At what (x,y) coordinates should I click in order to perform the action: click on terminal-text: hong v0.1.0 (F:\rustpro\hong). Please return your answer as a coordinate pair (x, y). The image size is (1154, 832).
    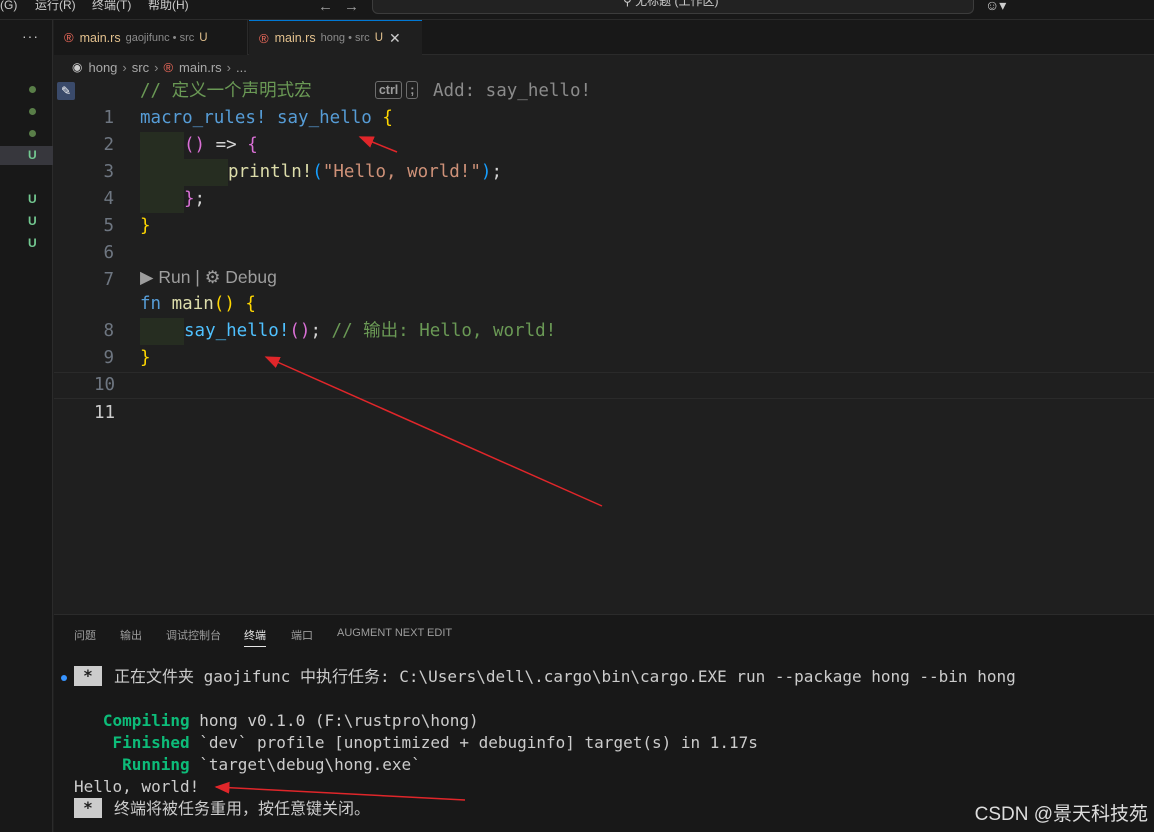
    Looking at the image, I should click on (334, 720).